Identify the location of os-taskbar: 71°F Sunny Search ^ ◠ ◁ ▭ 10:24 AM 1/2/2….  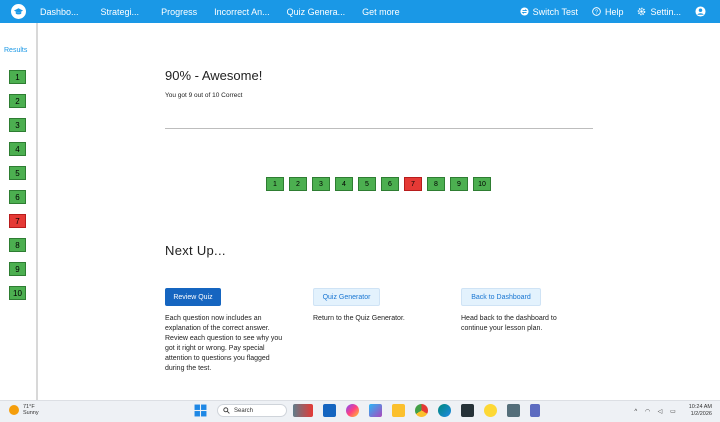
(360, 411).